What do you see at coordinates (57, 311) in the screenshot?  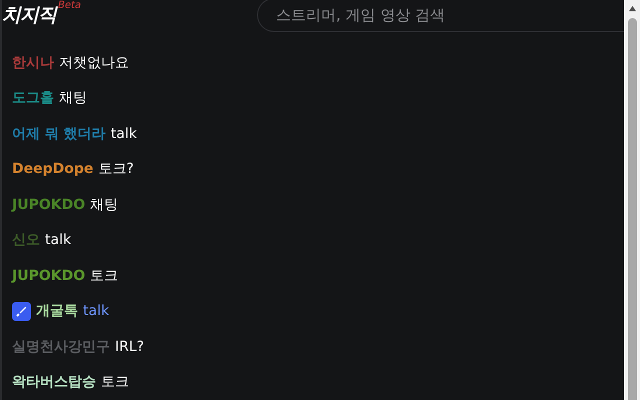 I see `chat-username: 개굴톡` at bounding box center [57, 311].